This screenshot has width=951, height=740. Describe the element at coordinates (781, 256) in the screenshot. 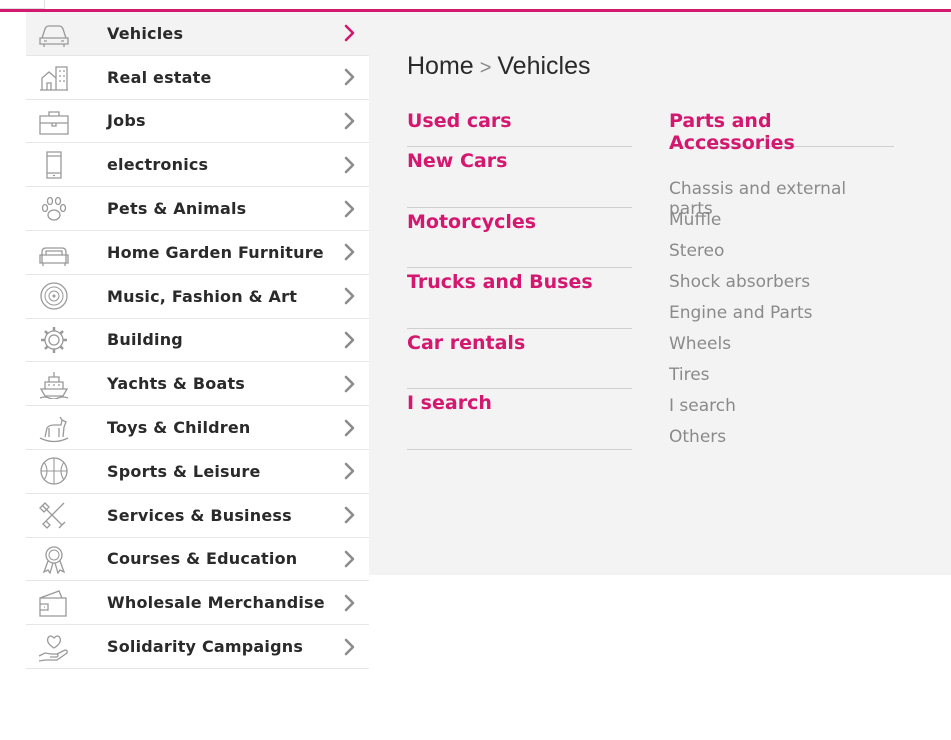

I see `parts-item: Stereo` at that location.